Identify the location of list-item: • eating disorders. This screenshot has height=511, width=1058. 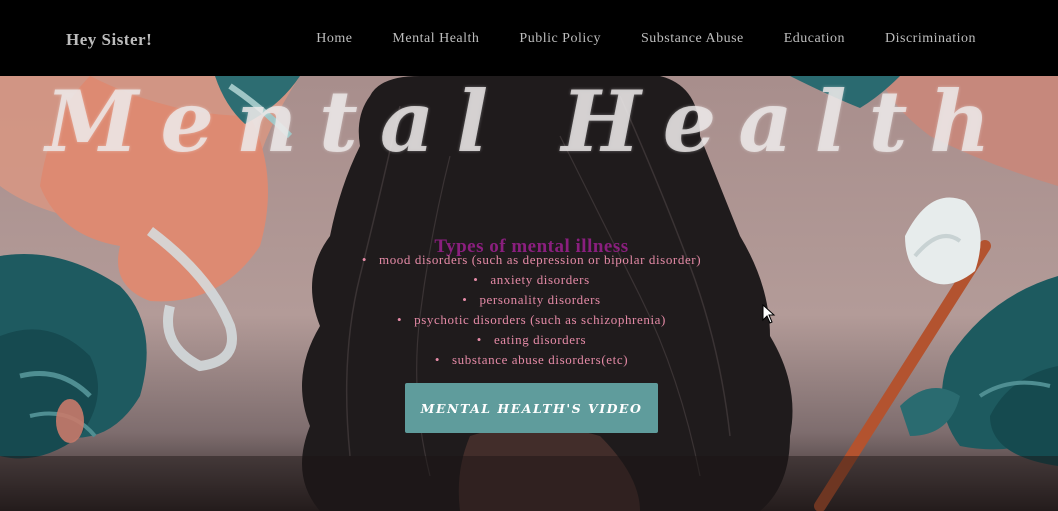
(531, 339).